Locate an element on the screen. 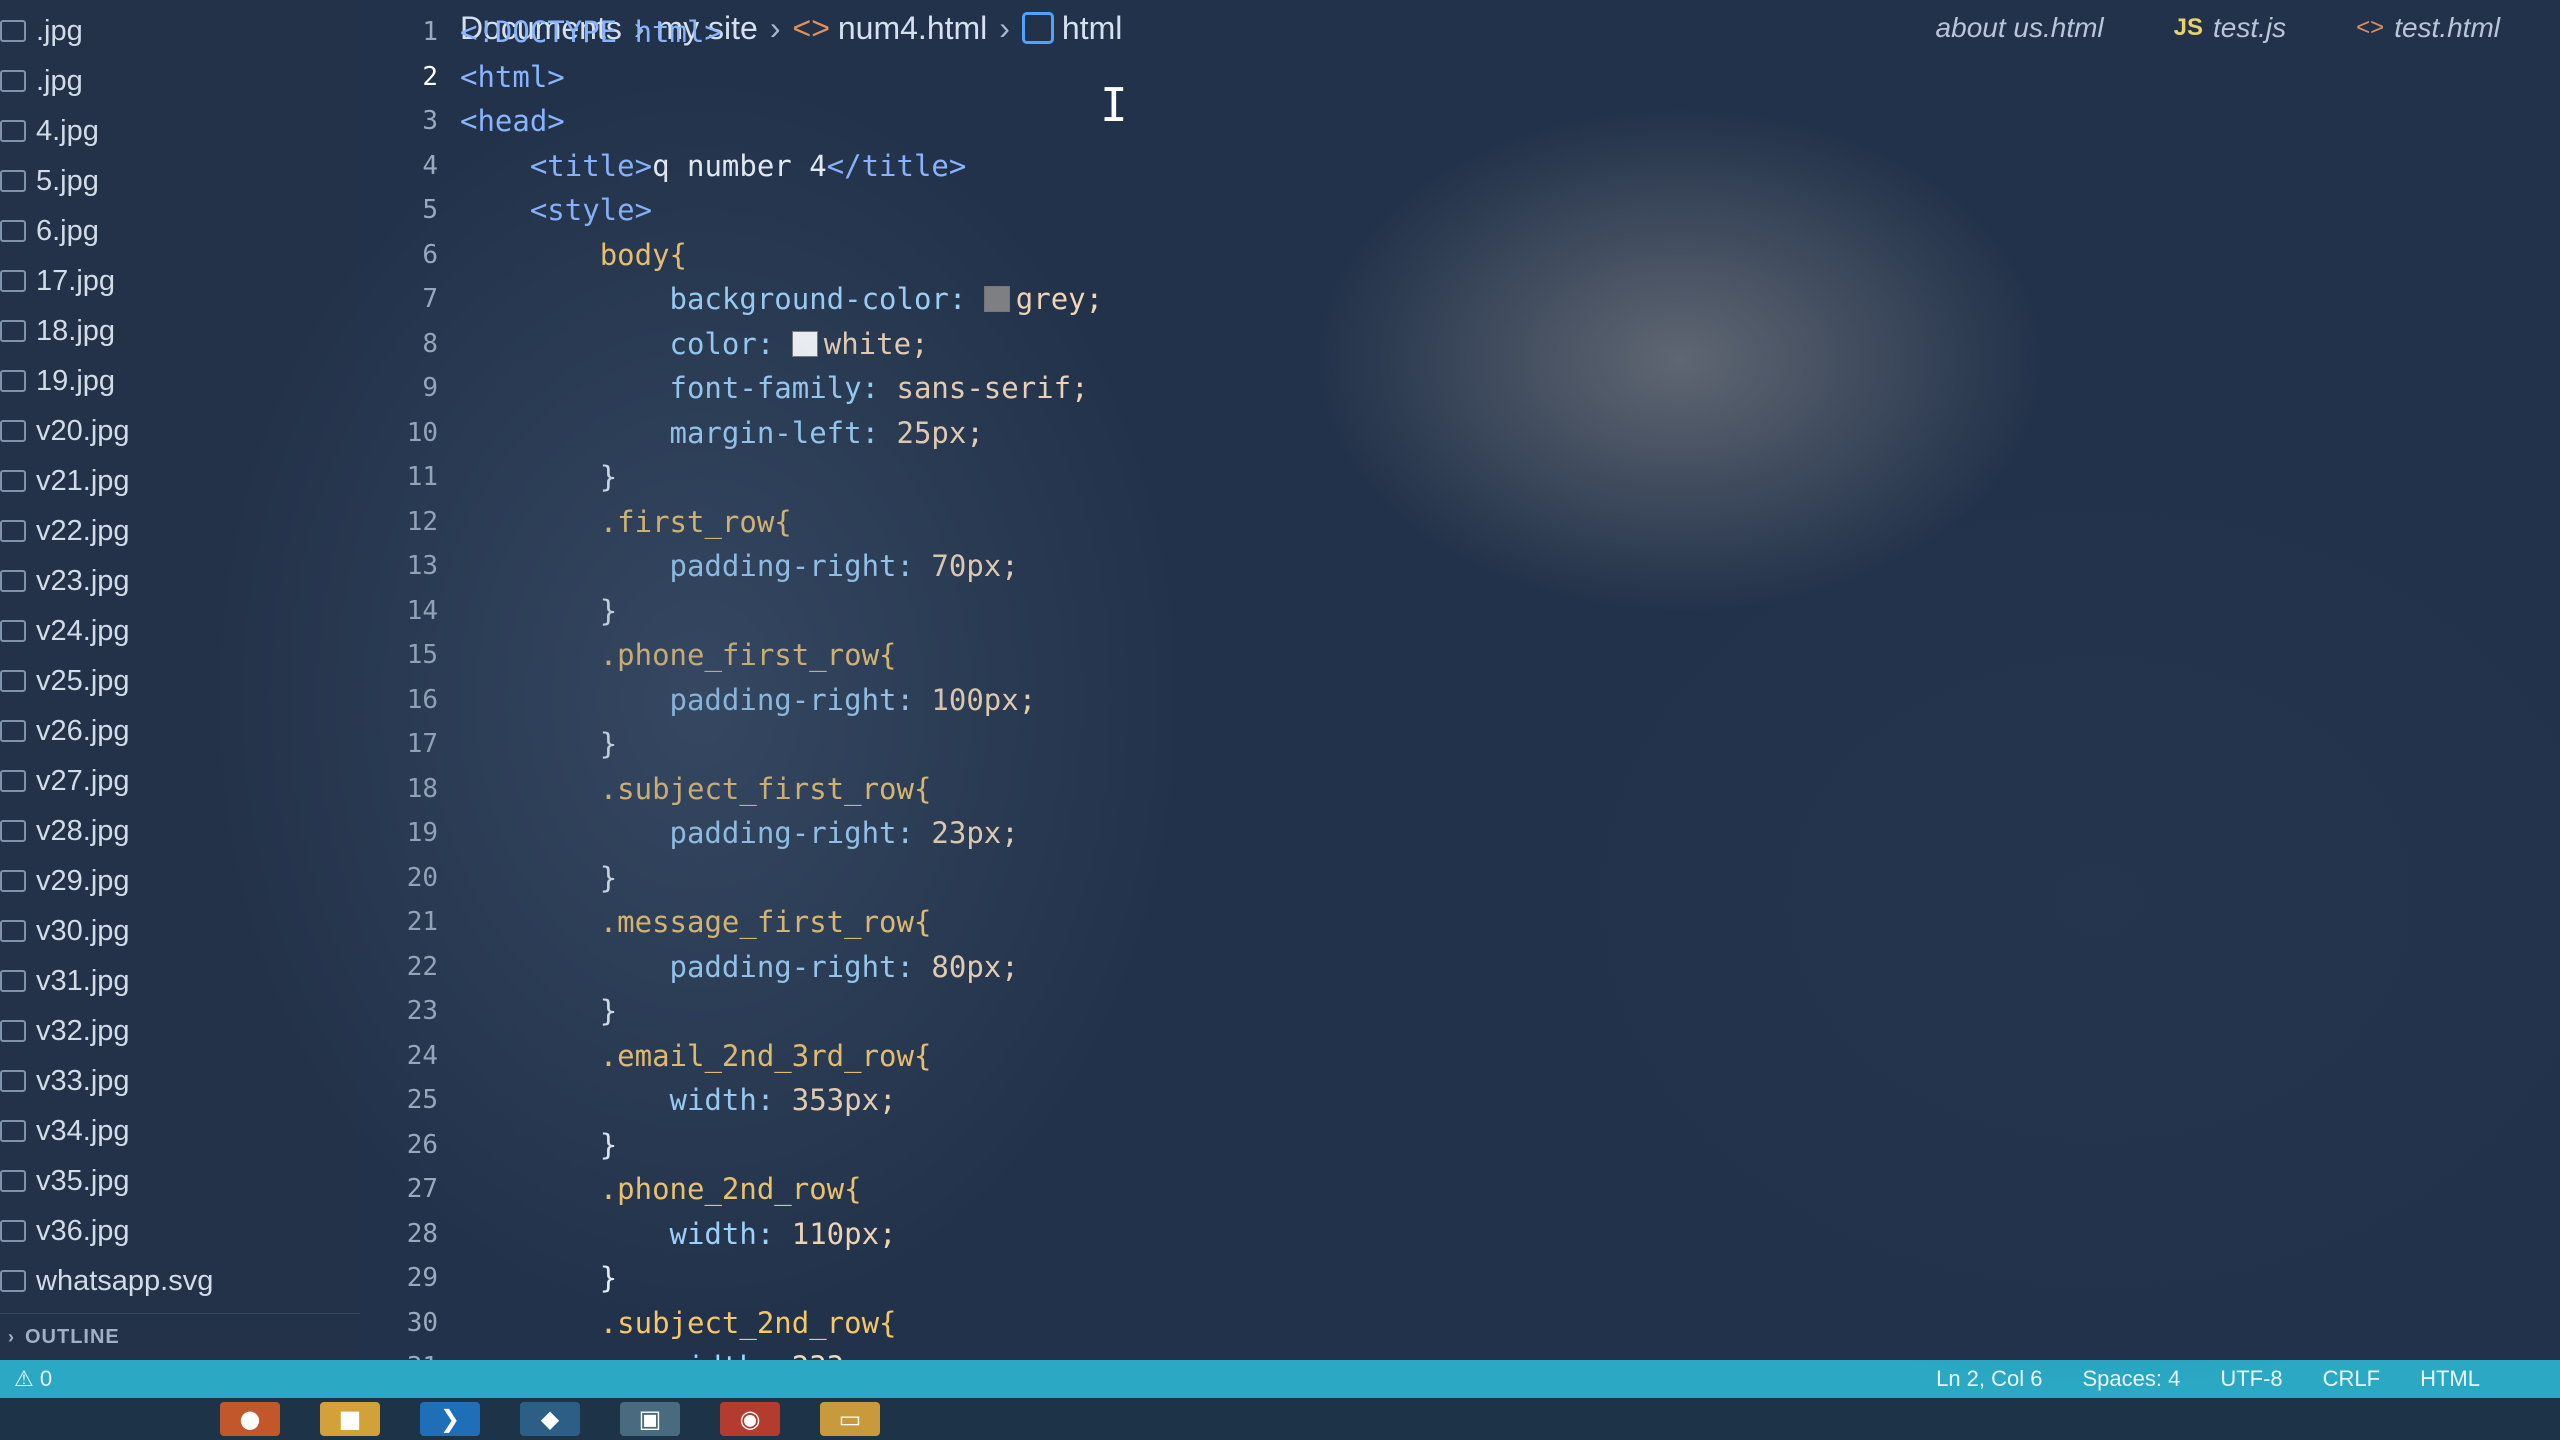 The width and height of the screenshot is (2560, 1440). code-line: padding-right: 70px; is located at coordinates (1360, 566).